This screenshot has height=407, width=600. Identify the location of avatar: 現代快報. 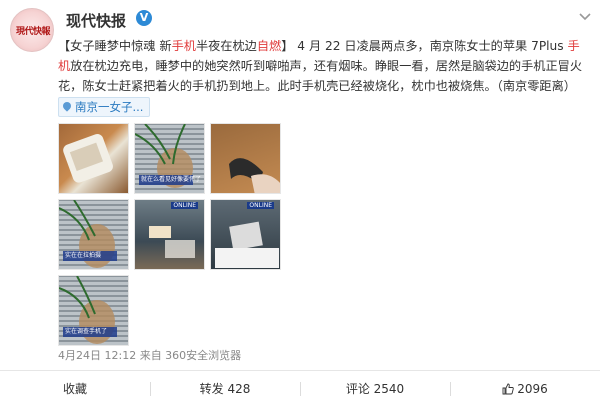
(32, 30).